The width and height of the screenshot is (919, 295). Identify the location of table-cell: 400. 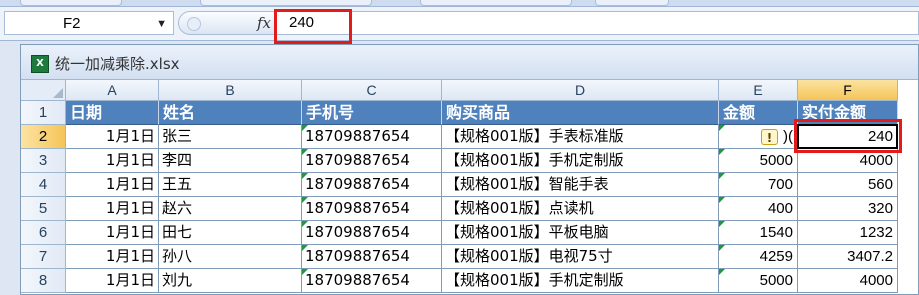
(758, 209).